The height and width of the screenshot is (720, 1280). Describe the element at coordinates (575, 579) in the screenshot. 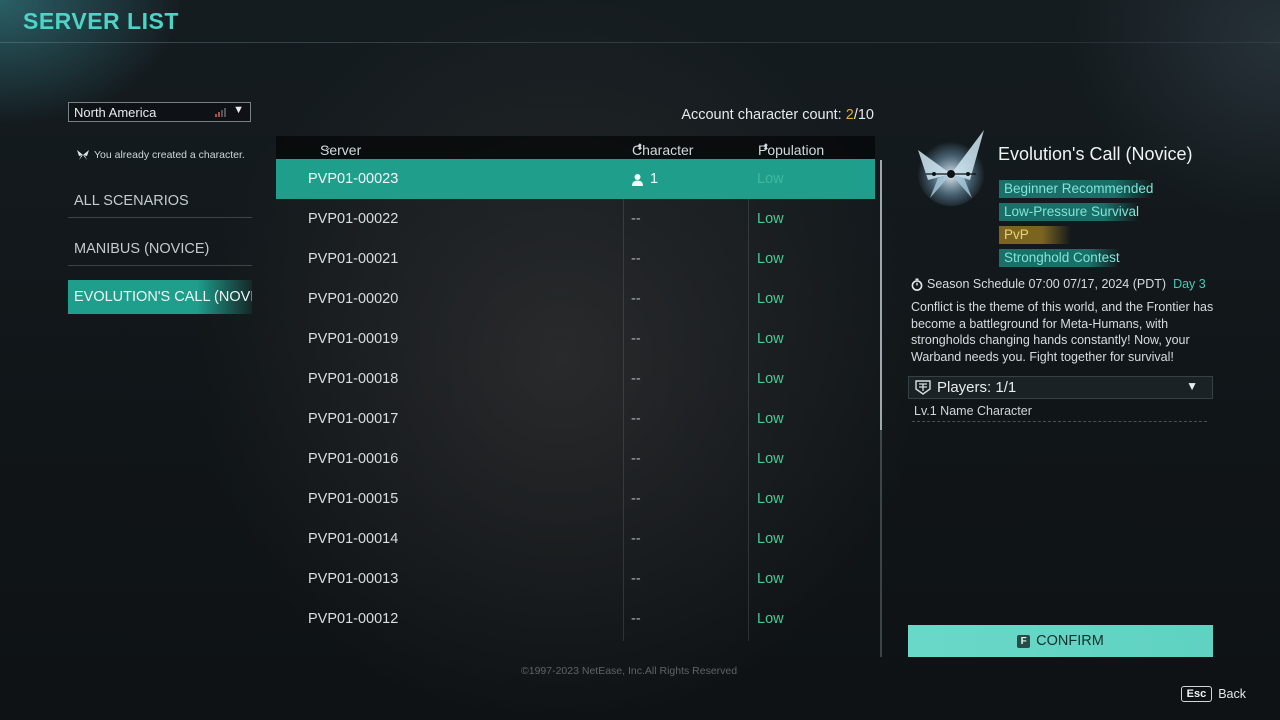

I see `table-row: PVP01-00013 -- Low` at that location.